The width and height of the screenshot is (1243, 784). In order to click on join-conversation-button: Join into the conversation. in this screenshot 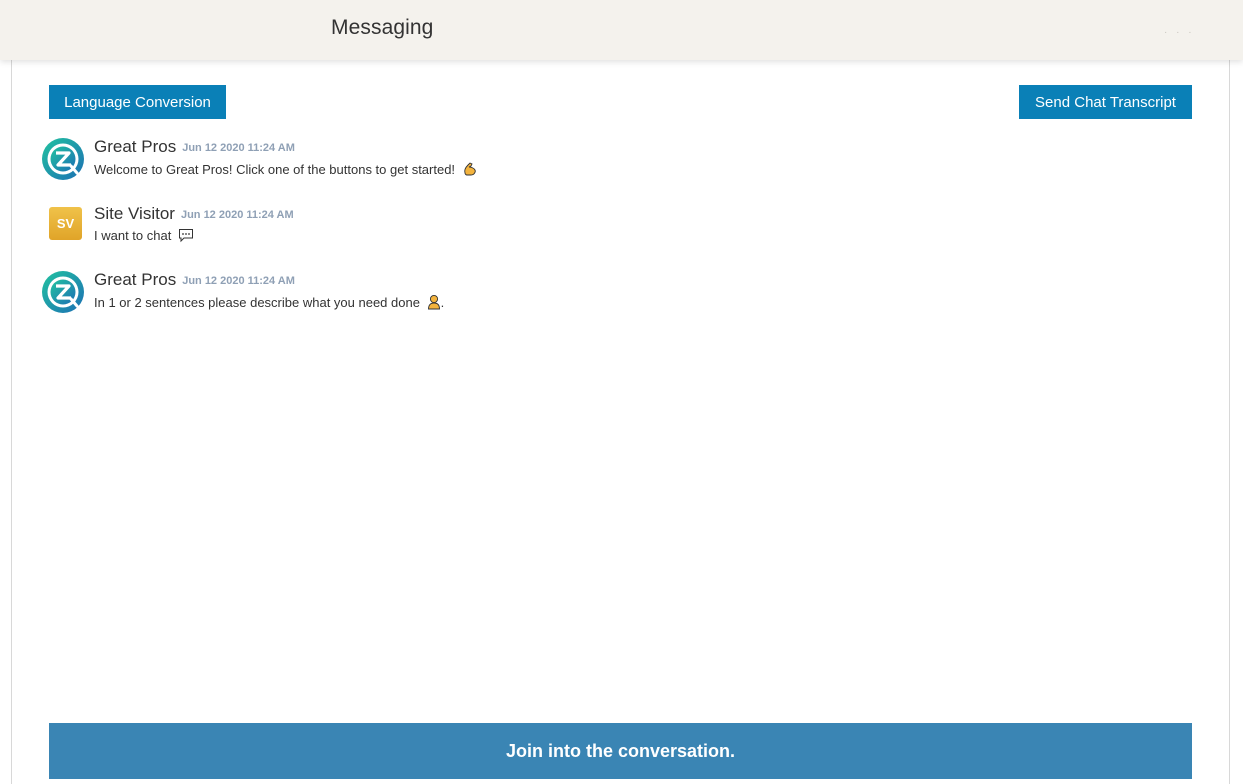, I will do `click(620, 751)`.